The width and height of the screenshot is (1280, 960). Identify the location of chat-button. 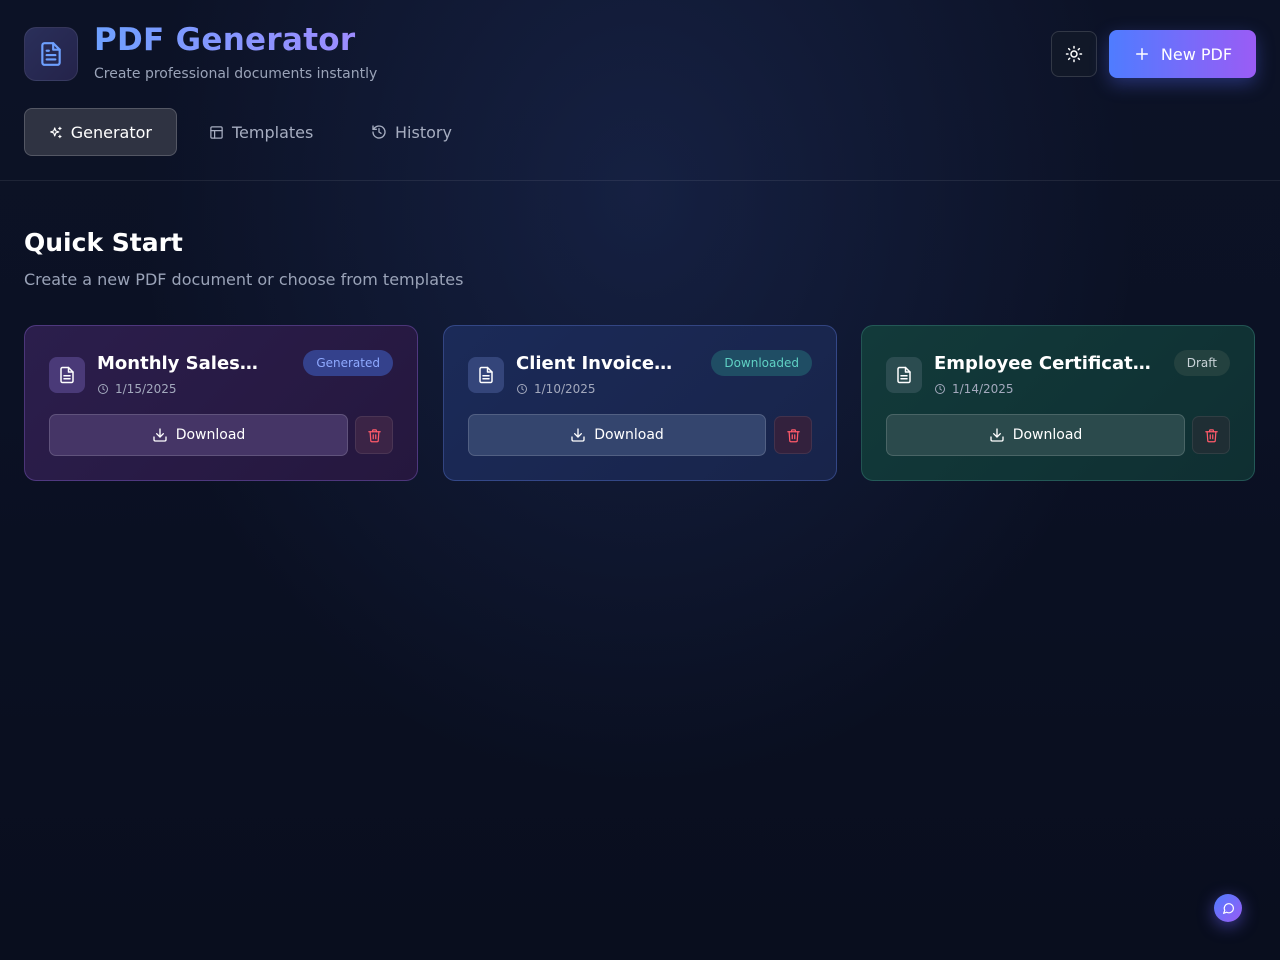
(1228, 908).